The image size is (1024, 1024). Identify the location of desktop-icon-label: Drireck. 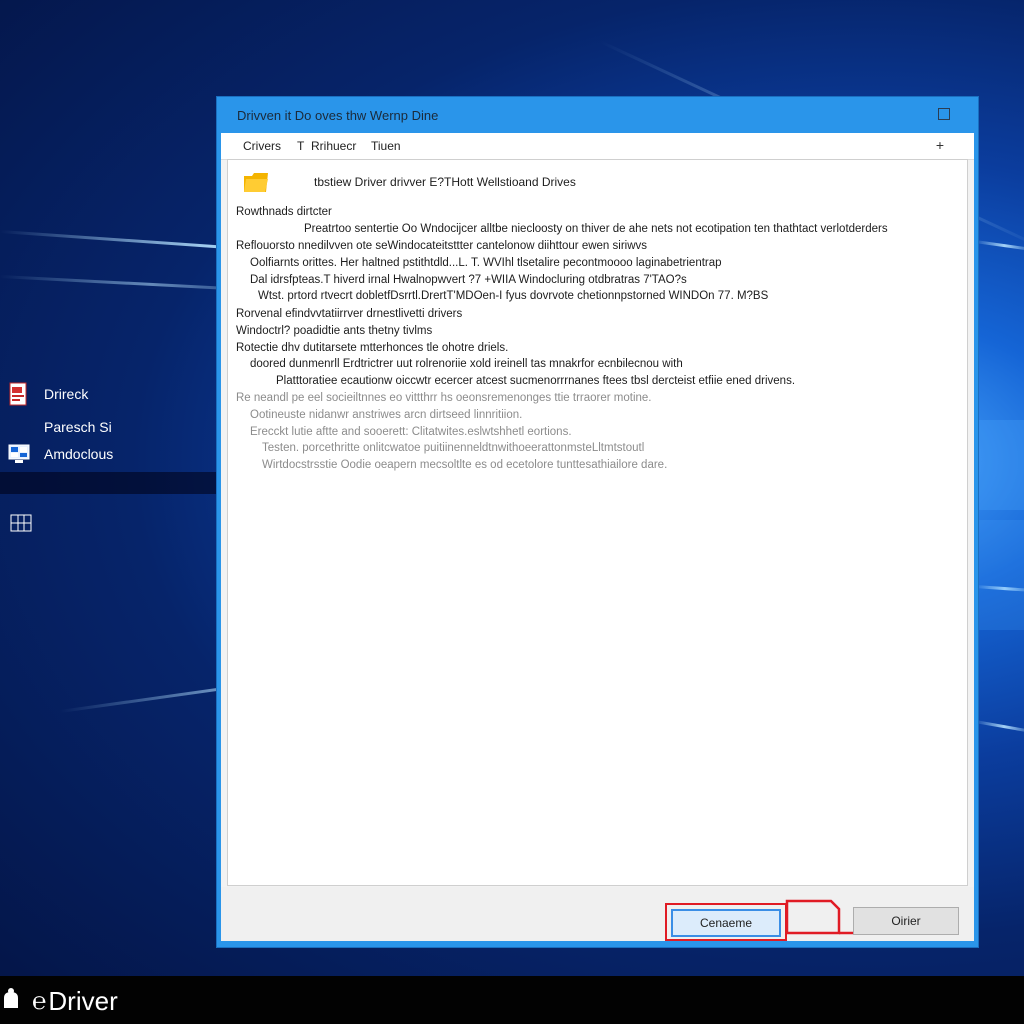
(66, 394).